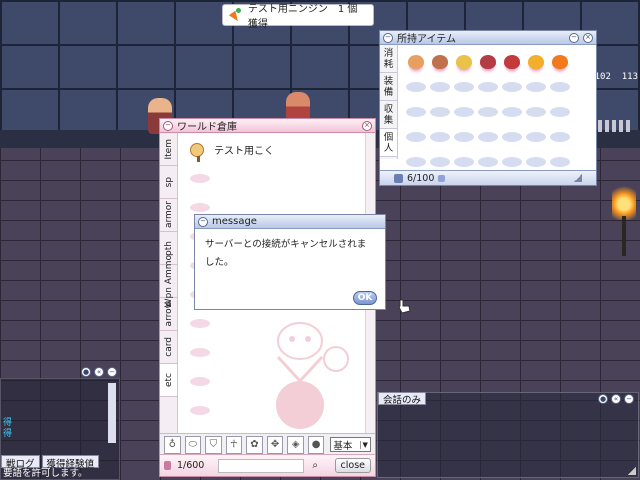  I want to click on carrot-icon, so click(560, 61).